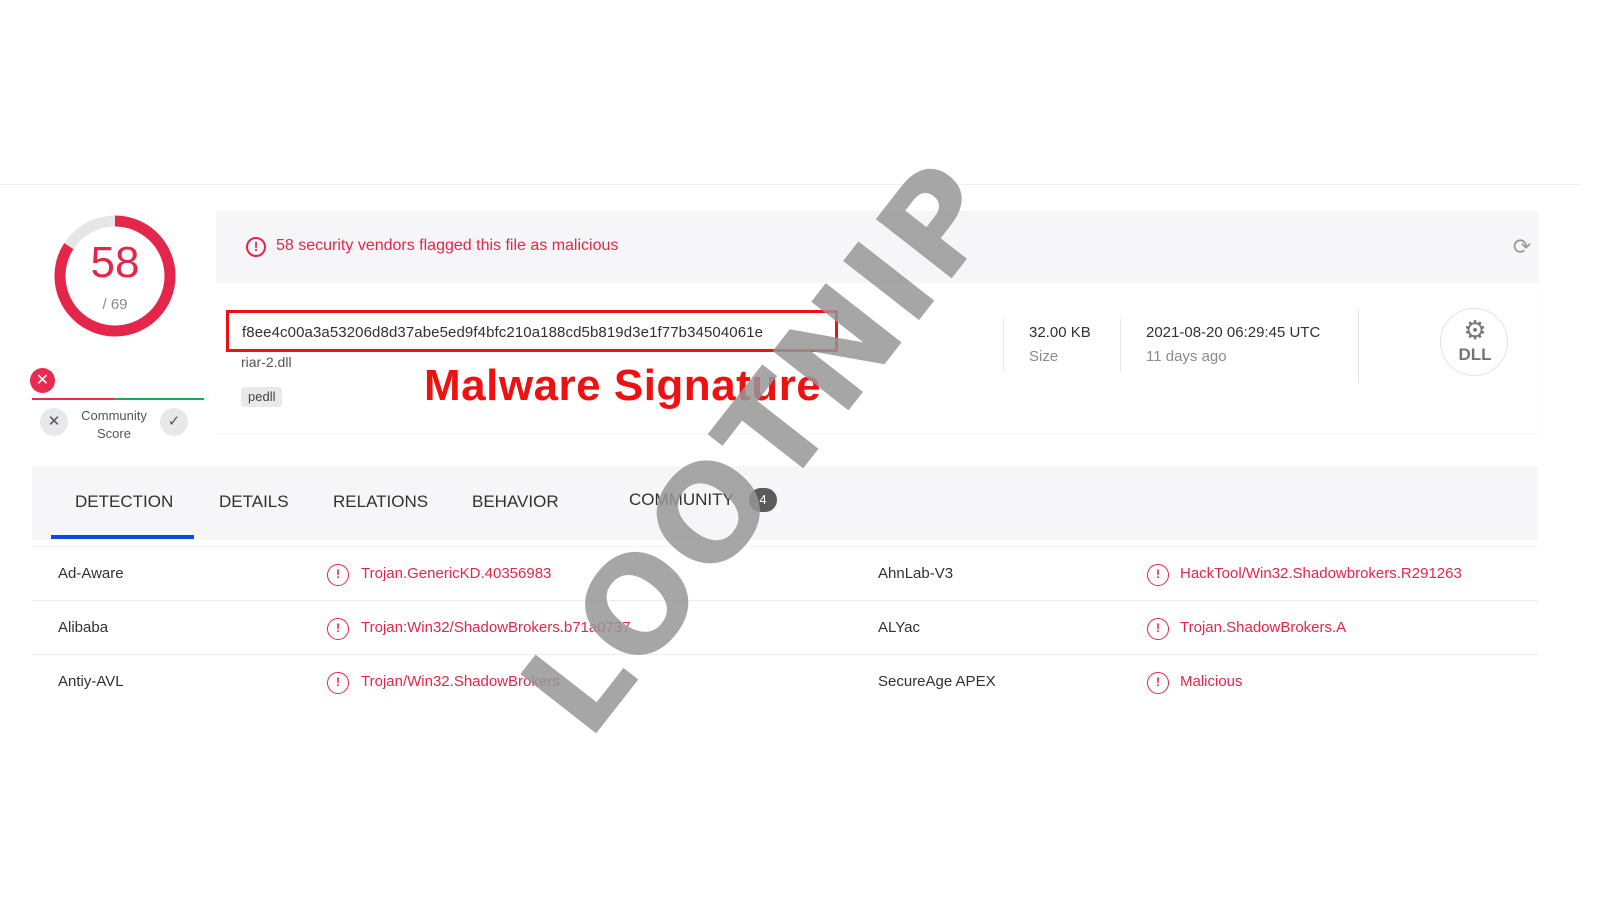 Image resolution: width=1600 pixels, height=900 pixels. What do you see at coordinates (623, 385) in the screenshot?
I see `annotation-label: Malware Signature` at bounding box center [623, 385].